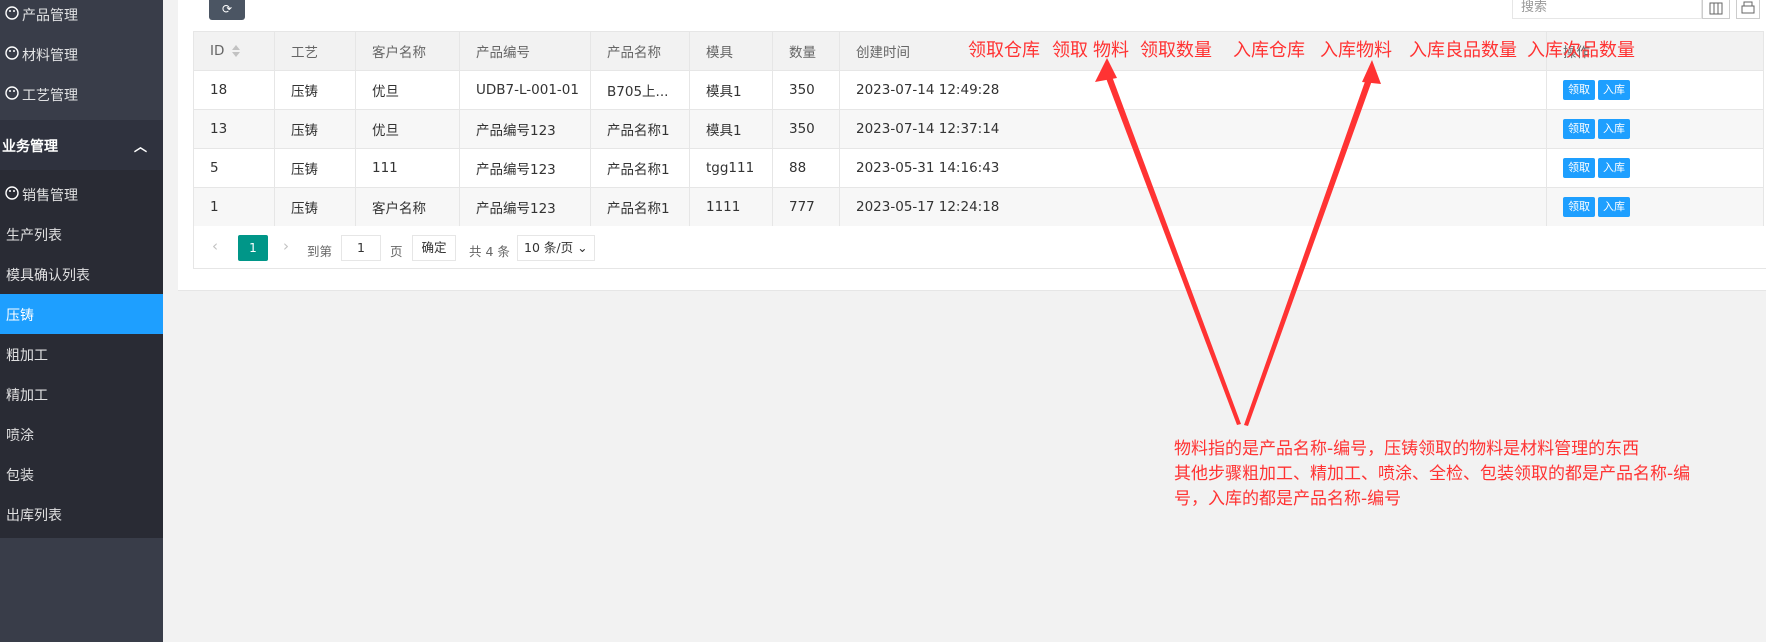 The image size is (1766, 642). Describe the element at coordinates (1432, 474) in the screenshot. I see `note-line: 其他步骤粗加工、精加工、喷涂、全检、包装领取的都是产品名称-编` at that location.